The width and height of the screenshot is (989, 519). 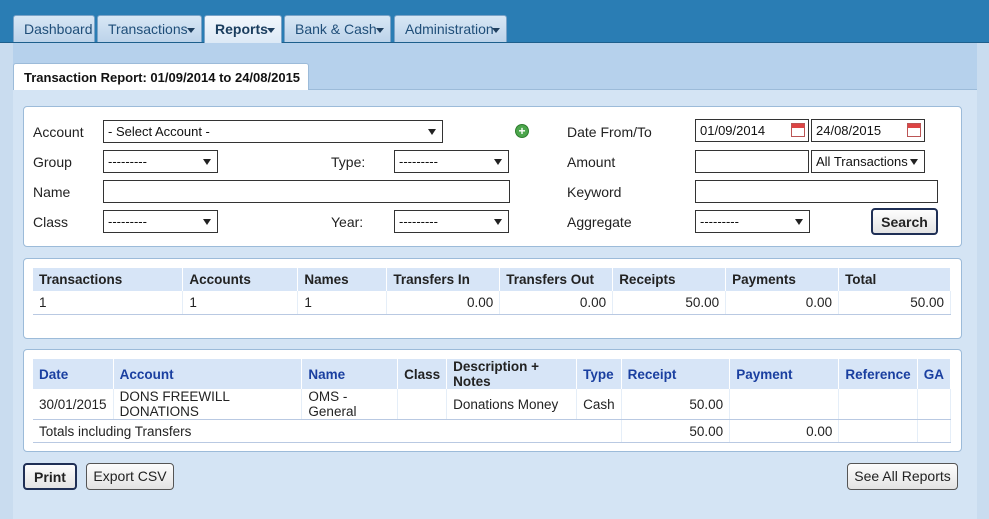 I want to click on summary-header: Transfers Out, so click(x=556, y=279).